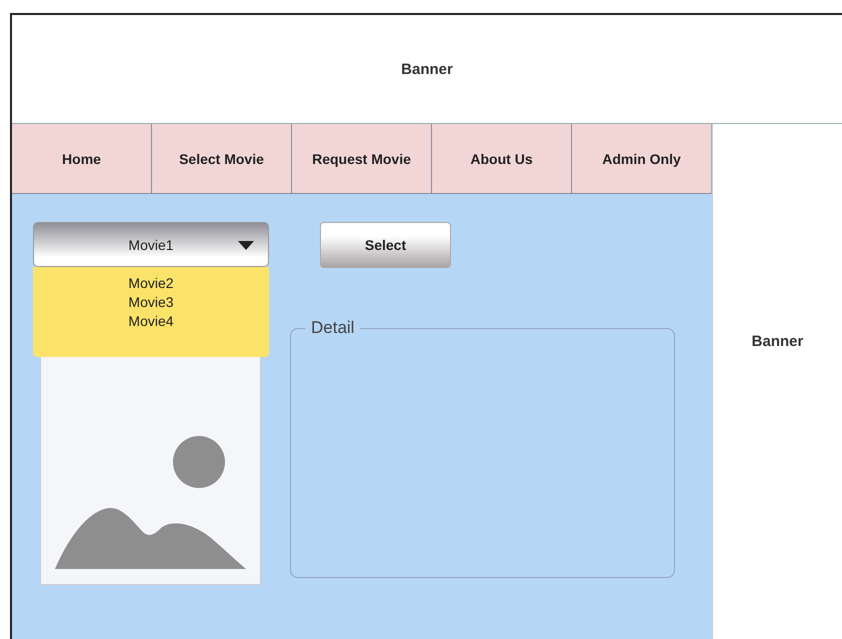 Image resolution: width=842 pixels, height=639 pixels. What do you see at coordinates (778, 341) in the screenshot?
I see `side-banner-label: Banner` at bounding box center [778, 341].